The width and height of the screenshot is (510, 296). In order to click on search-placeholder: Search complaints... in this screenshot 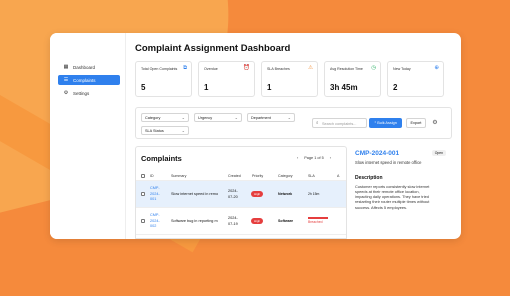, I will do `click(339, 123)`.